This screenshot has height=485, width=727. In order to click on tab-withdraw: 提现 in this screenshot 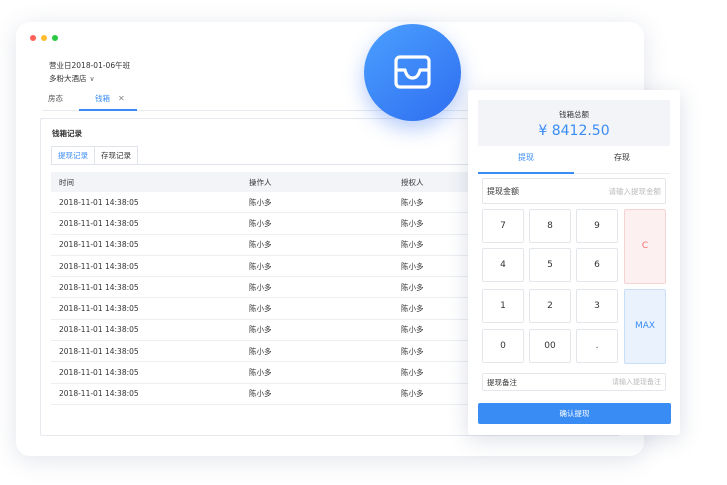, I will do `click(526, 158)`.